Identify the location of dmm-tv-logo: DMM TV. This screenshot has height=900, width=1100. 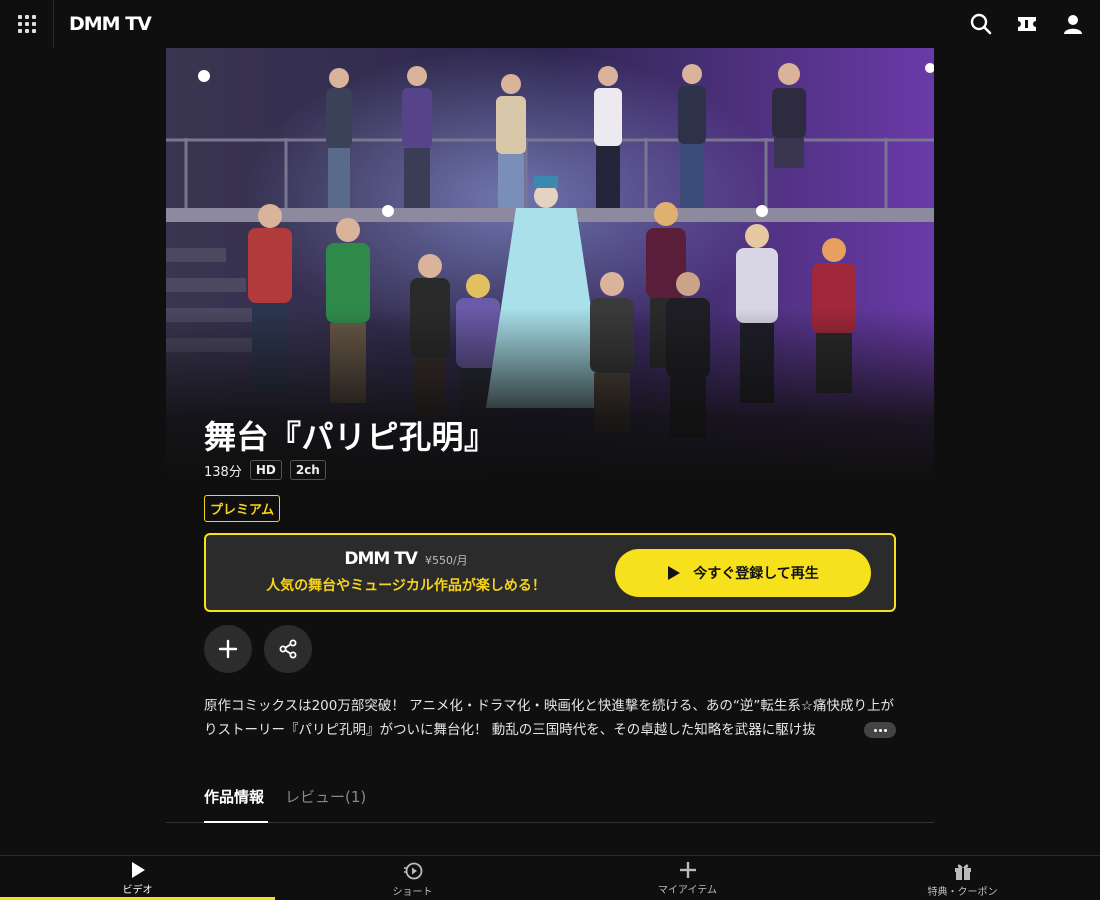
(110, 24).